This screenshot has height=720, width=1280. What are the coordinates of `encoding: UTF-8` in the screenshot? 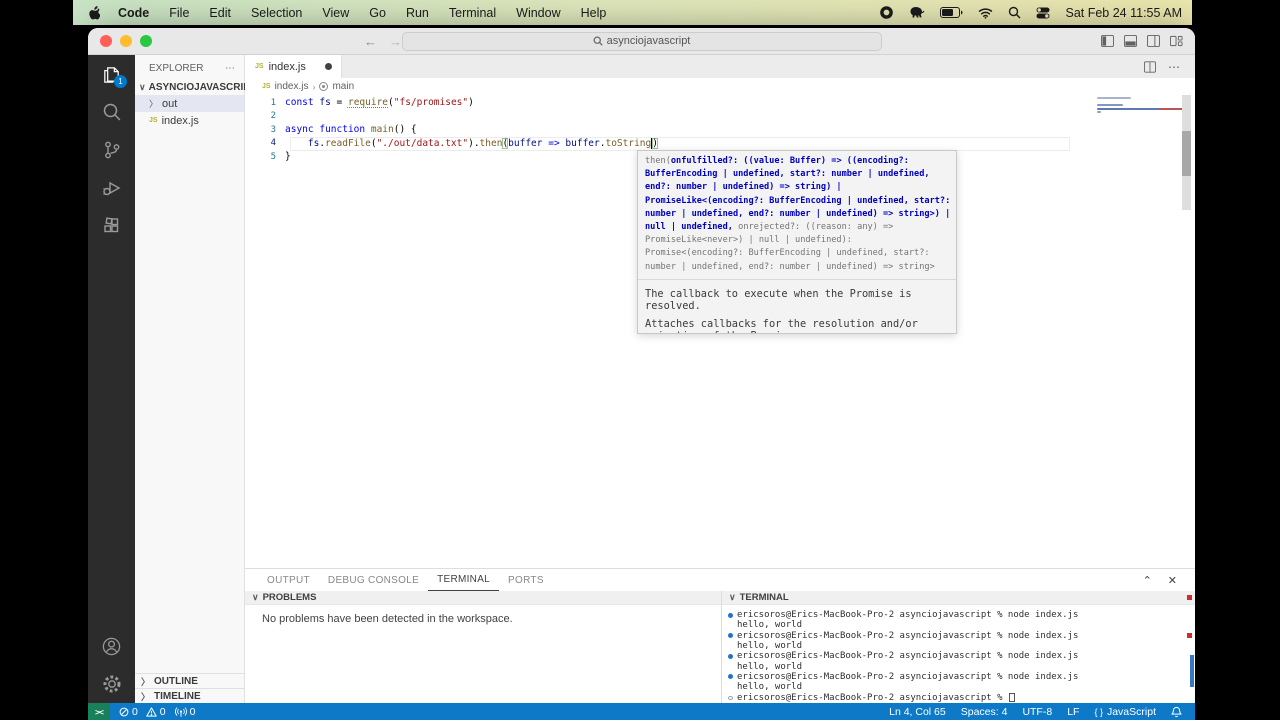 It's located at (1037, 712).